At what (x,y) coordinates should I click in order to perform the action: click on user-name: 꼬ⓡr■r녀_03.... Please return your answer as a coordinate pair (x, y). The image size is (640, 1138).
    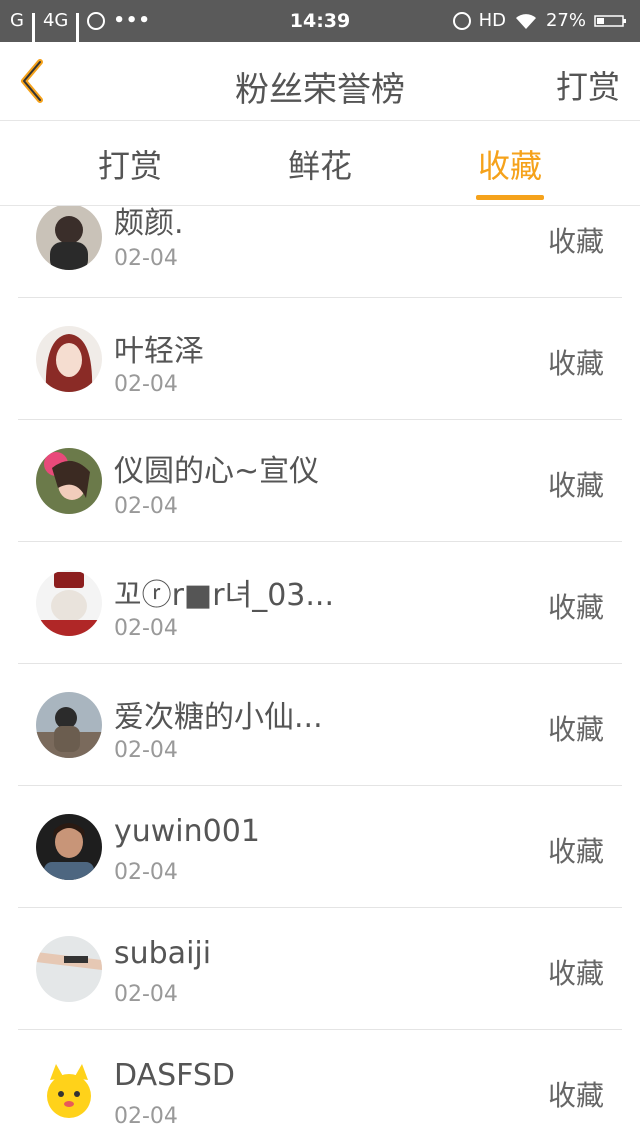
    Looking at the image, I should click on (224, 595).